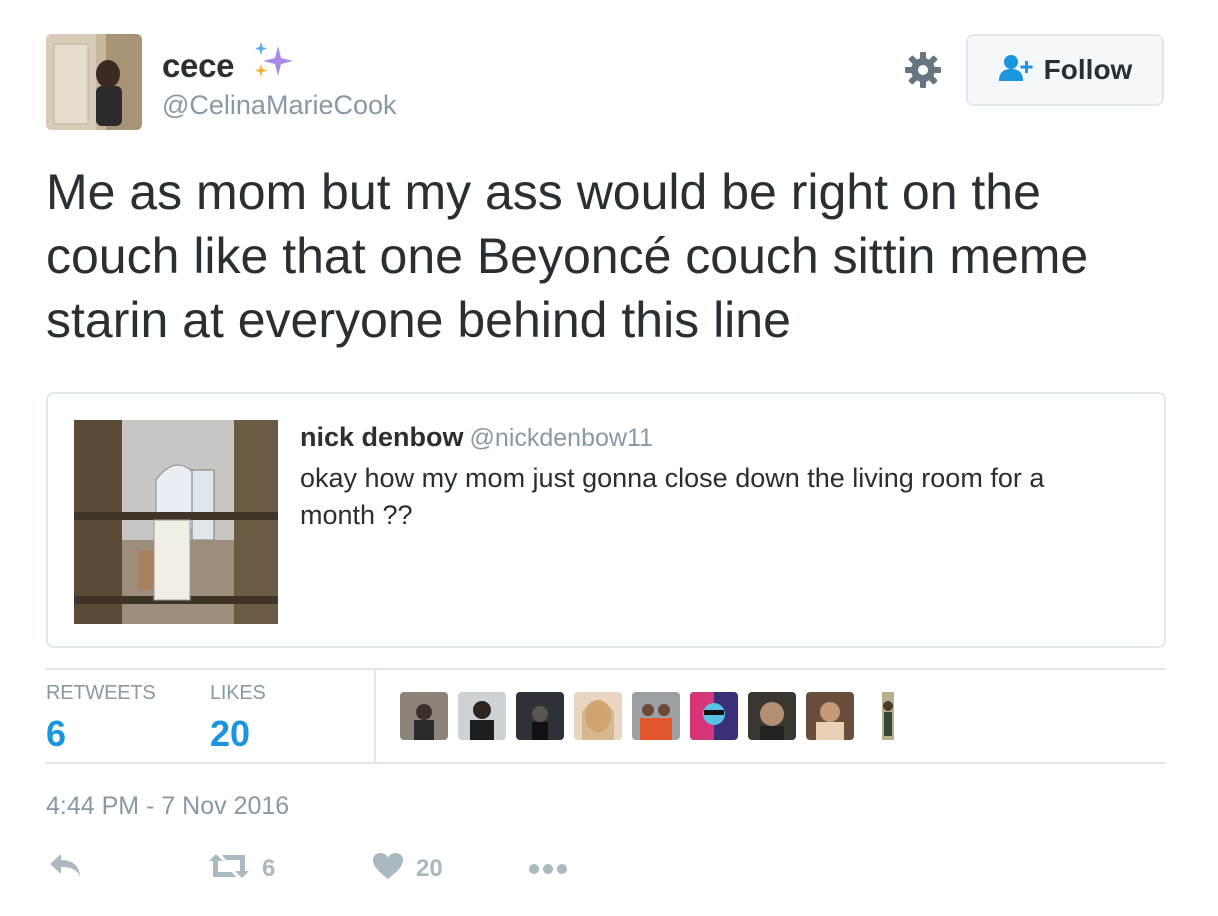 The height and width of the screenshot is (916, 1218). What do you see at coordinates (407, 868) in the screenshot?
I see `like-button: 20` at bounding box center [407, 868].